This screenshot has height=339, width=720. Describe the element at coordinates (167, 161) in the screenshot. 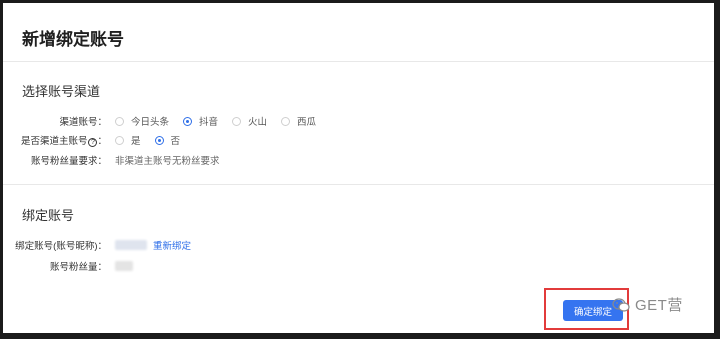

I see `fan-requirement-value: 非渠道主账号无粉丝要求` at that location.